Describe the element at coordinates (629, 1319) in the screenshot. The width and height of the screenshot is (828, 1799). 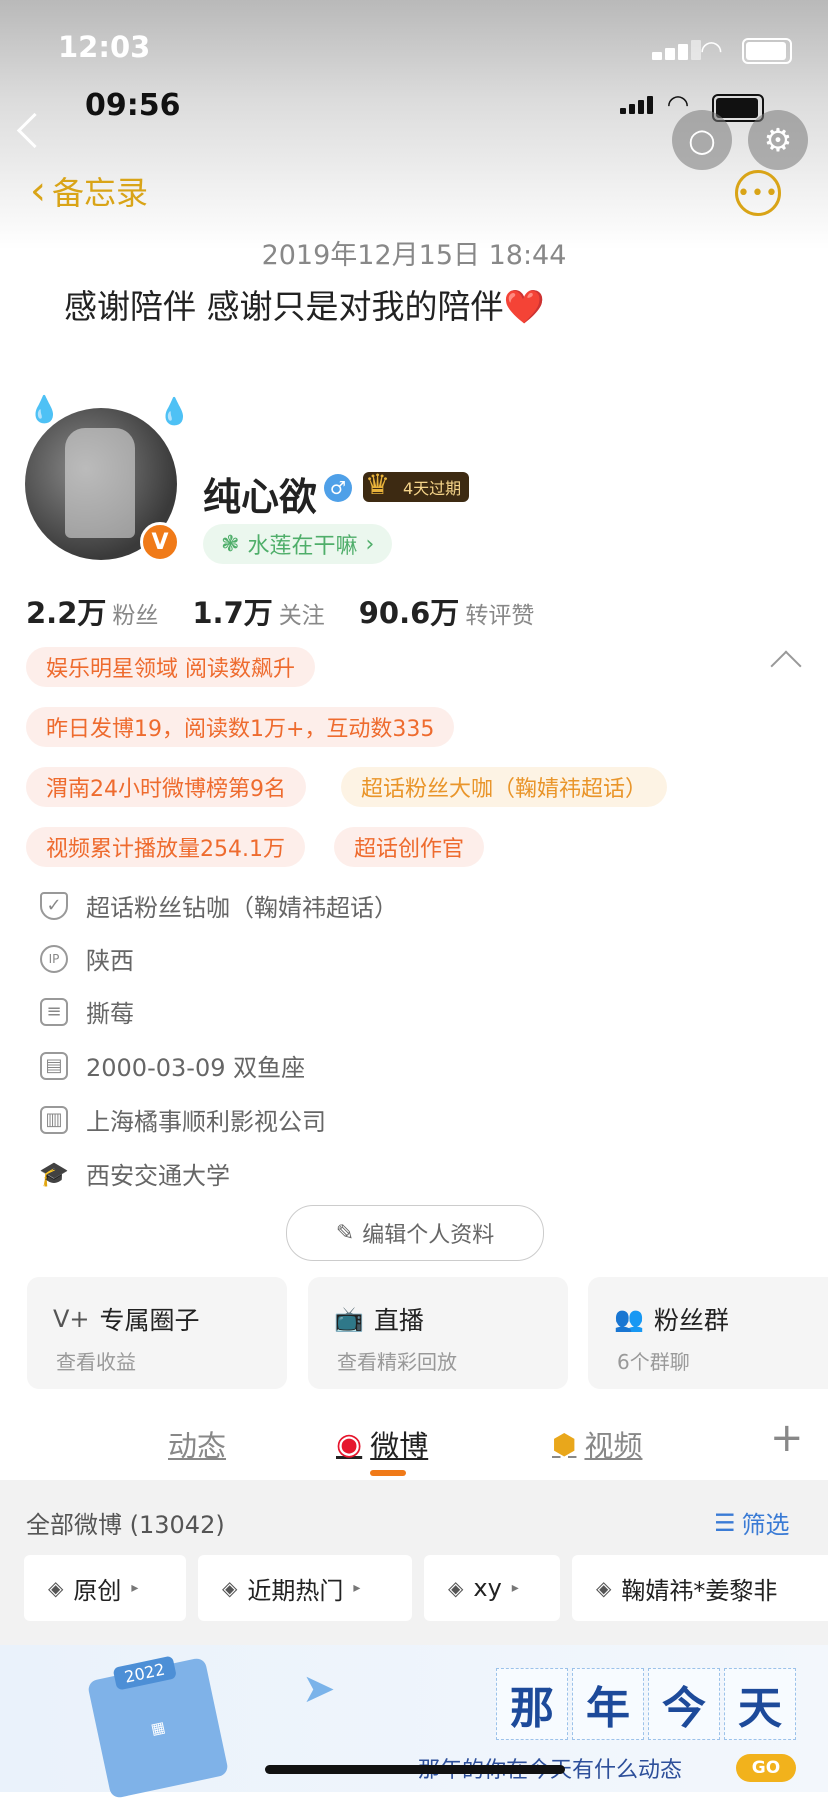
I see `group-icon: 👥` at that location.